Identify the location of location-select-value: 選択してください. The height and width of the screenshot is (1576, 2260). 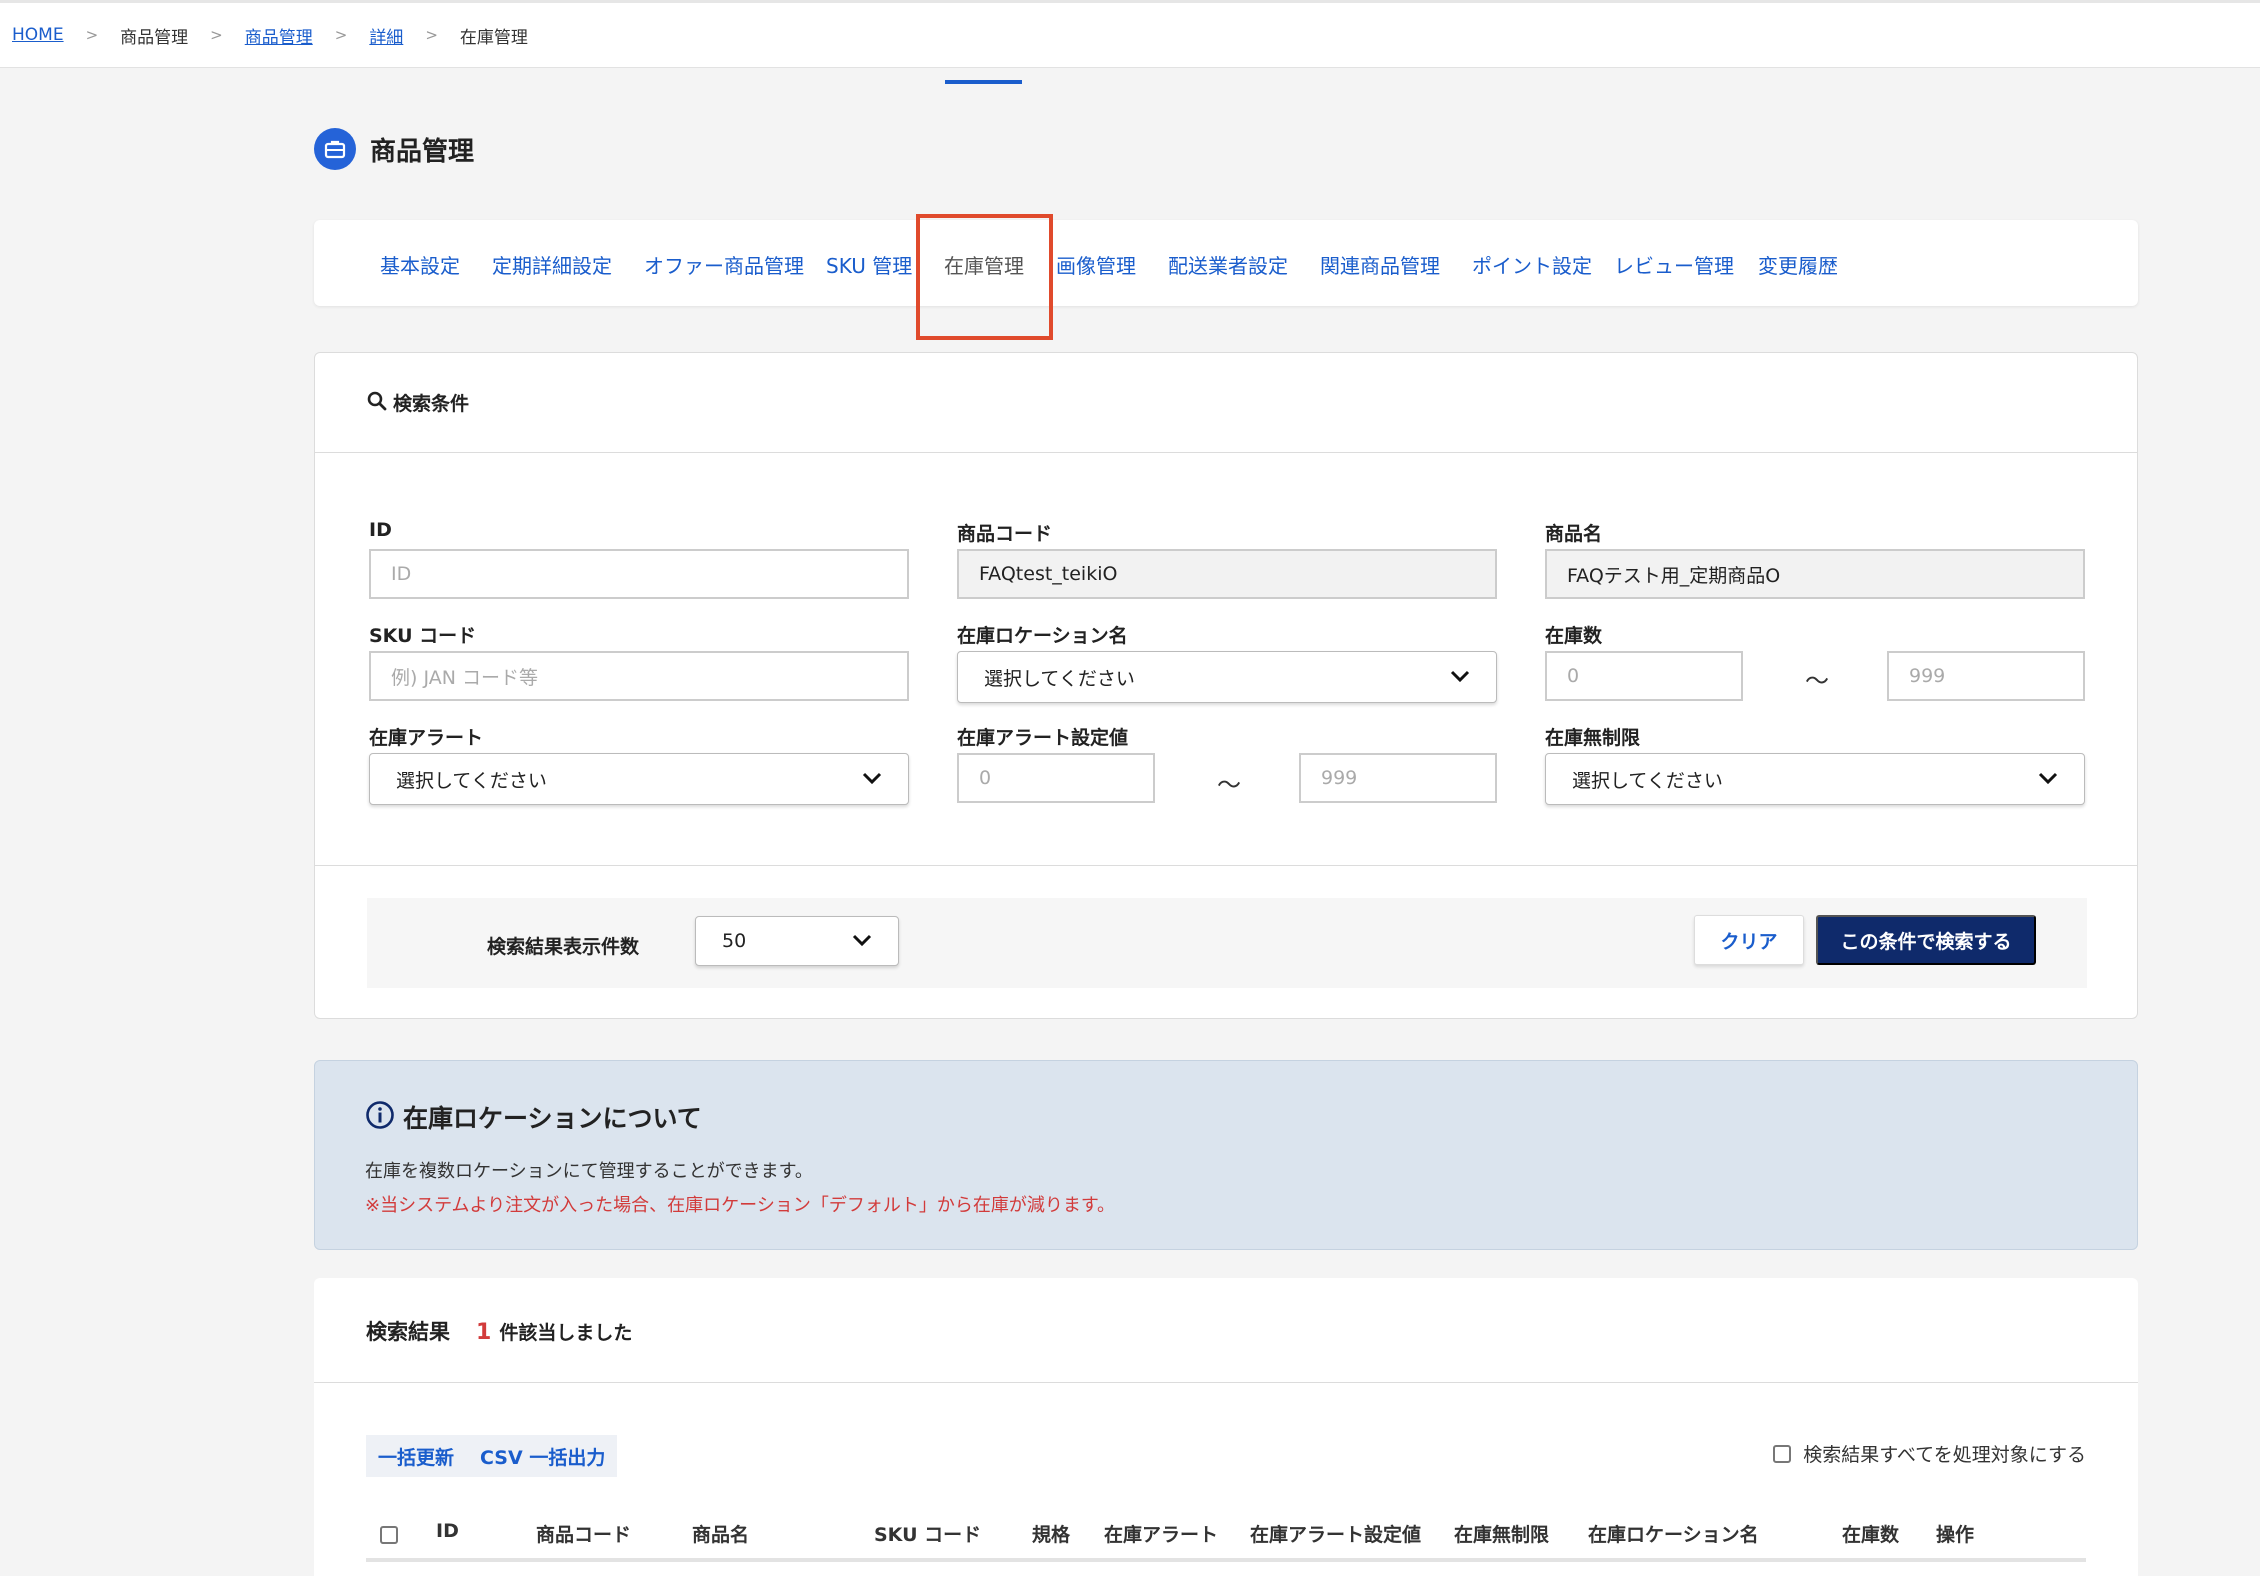
(1059, 678).